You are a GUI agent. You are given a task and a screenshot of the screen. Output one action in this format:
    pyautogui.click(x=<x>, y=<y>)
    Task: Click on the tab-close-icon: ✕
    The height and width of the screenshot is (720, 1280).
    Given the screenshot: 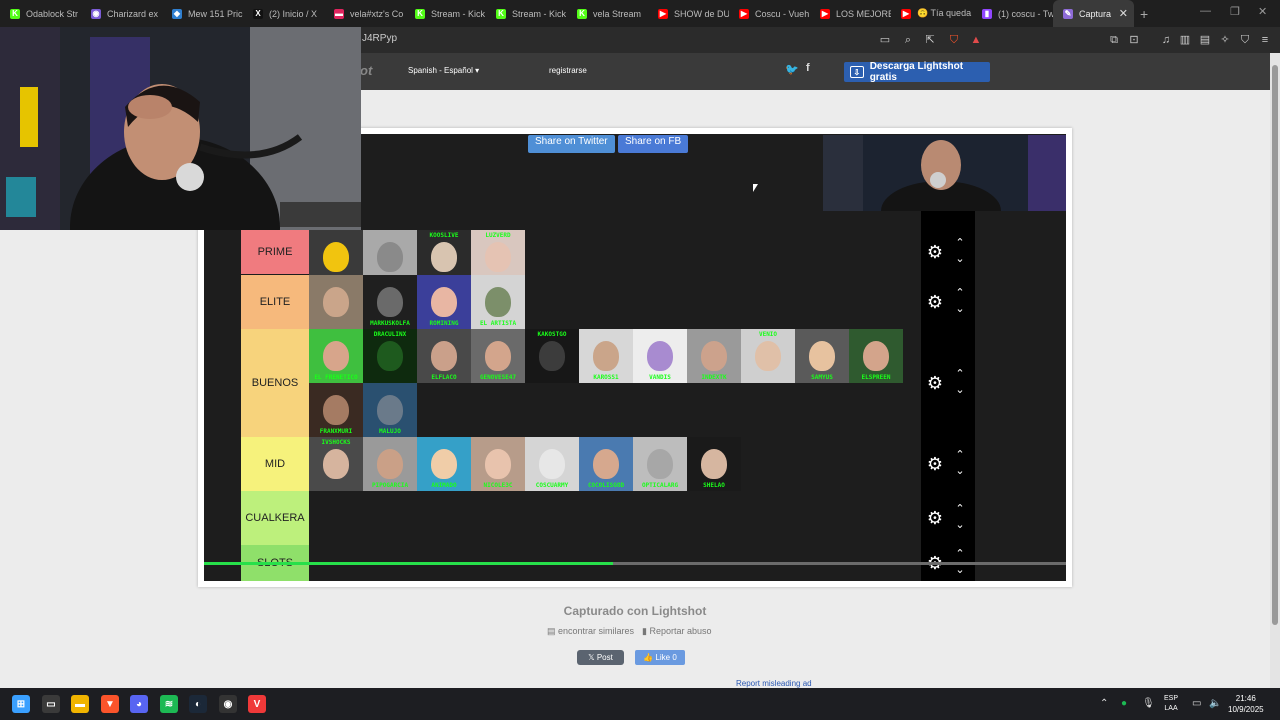 What is the action you would take?
    pyautogui.click(x=1123, y=13)
    